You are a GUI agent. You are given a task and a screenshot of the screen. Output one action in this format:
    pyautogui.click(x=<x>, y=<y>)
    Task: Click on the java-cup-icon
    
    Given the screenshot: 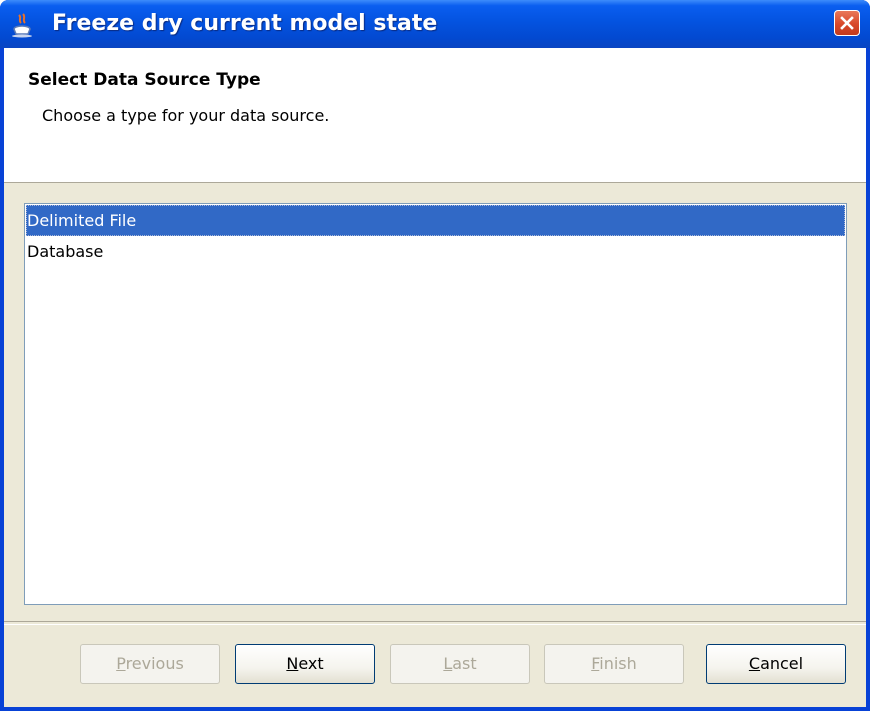 What is the action you would take?
    pyautogui.click(x=23, y=25)
    